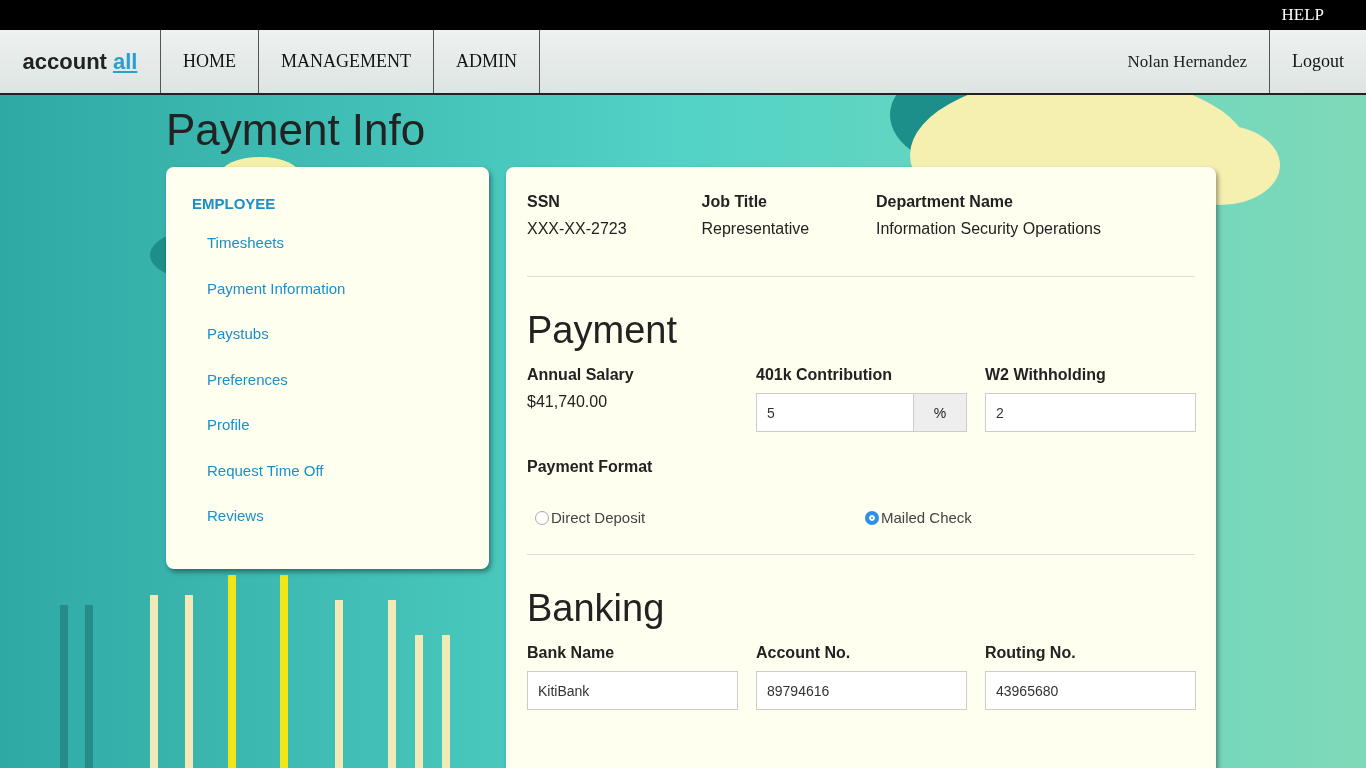 Image resolution: width=1366 pixels, height=768 pixels. Describe the element at coordinates (1317, 61) in the screenshot. I see `logout-link: Logout` at that location.